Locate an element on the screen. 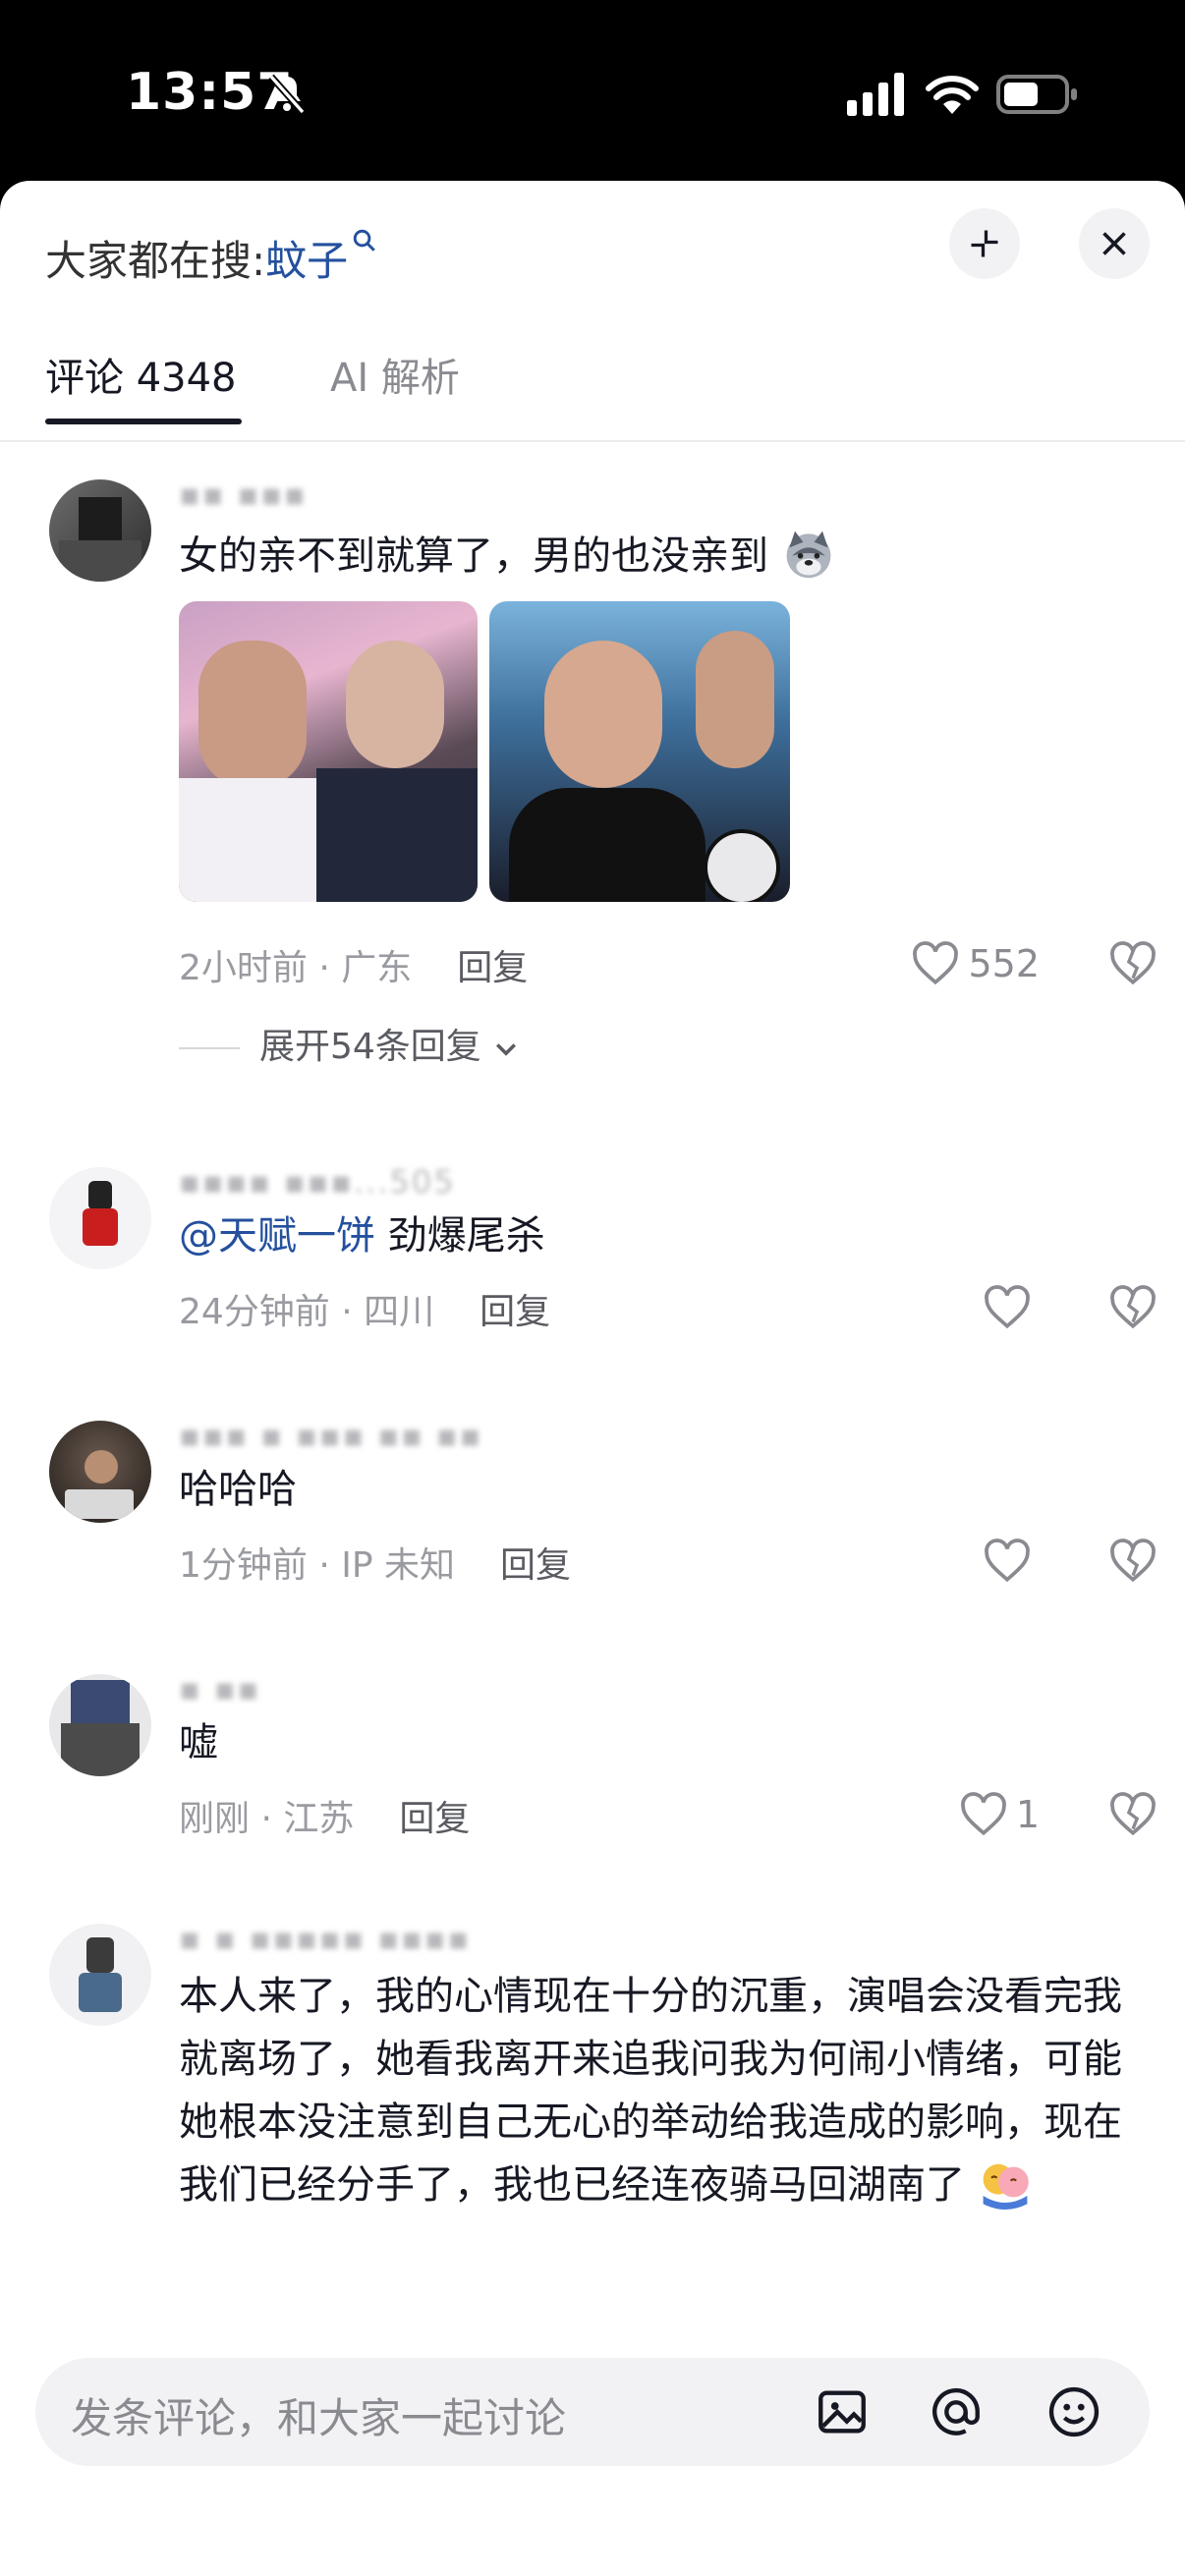  expand-replies-button: 展开54条回复 is located at coordinates (350, 1043).